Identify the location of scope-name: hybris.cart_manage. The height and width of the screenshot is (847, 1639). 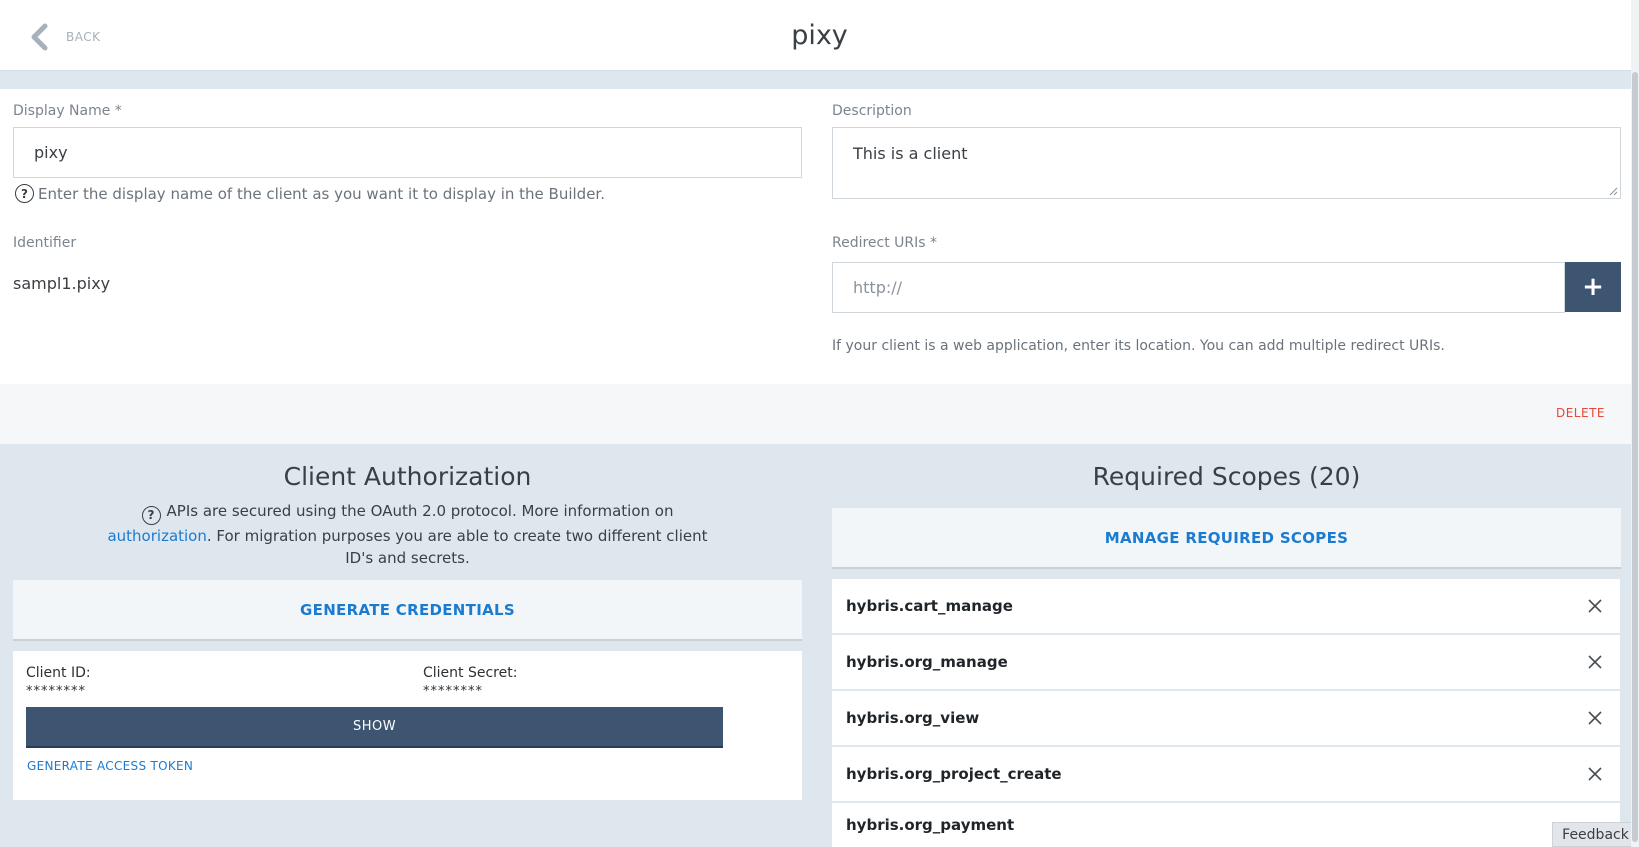
(929, 606).